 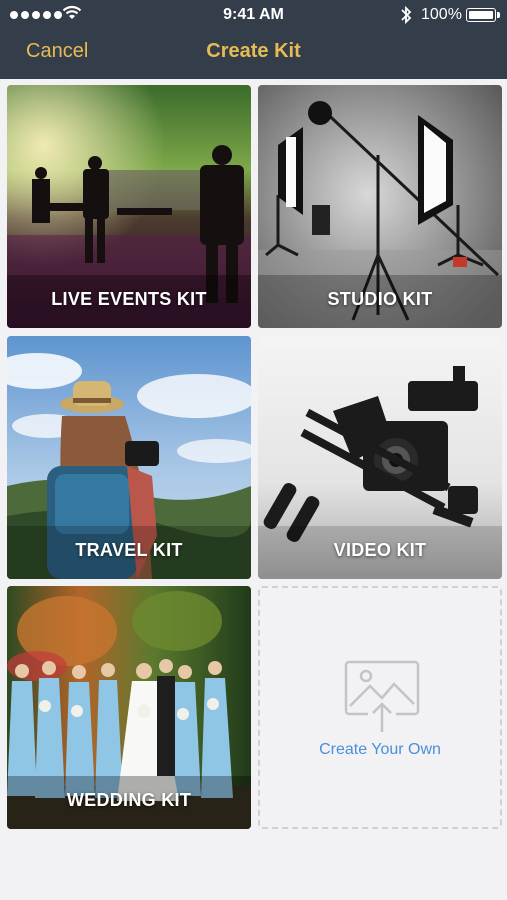 I want to click on kit-label: VIDEO KIT, so click(x=380, y=550).